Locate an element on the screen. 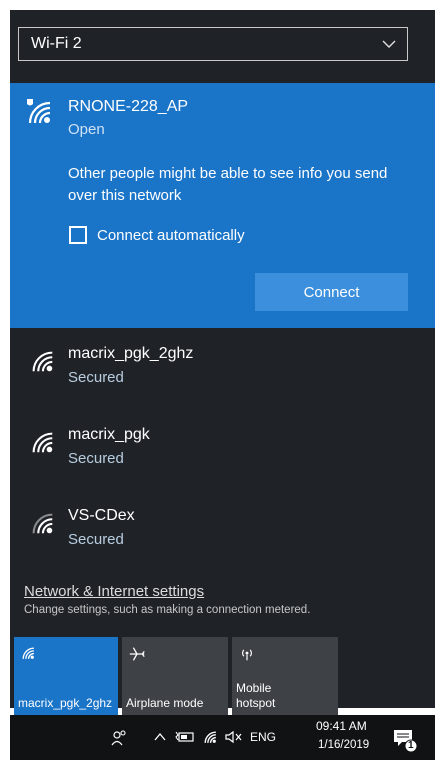 The height and width of the screenshot is (760, 441). adapter-dropdown-value: Wi-Fi 2 is located at coordinates (56, 43).